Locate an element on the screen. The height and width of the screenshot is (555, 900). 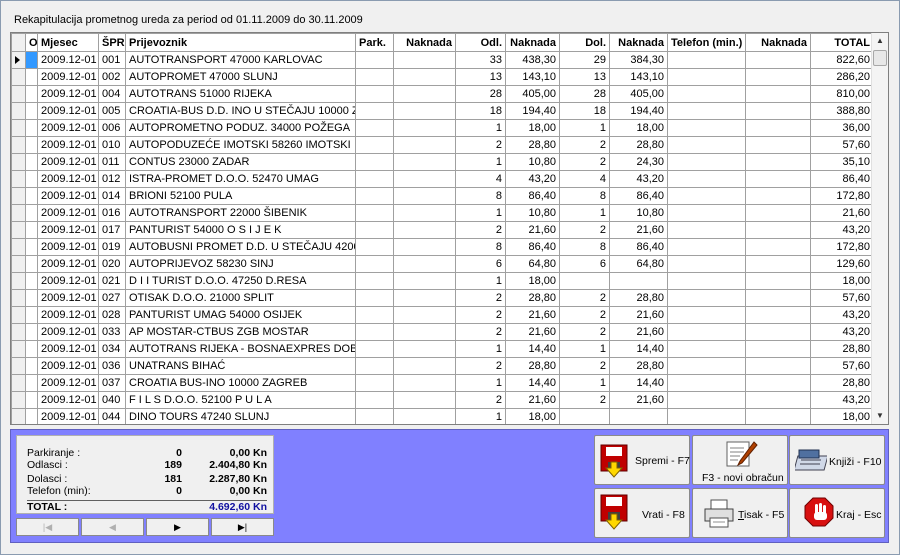
cell-spr: 037 is located at coordinates (112, 383).